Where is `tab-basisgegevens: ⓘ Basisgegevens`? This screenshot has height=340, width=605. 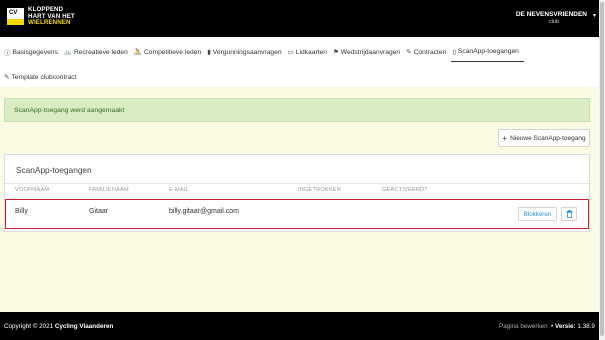
tab-basisgegevens: ⓘ Basisgegevens is located at coordinates (33, 52).